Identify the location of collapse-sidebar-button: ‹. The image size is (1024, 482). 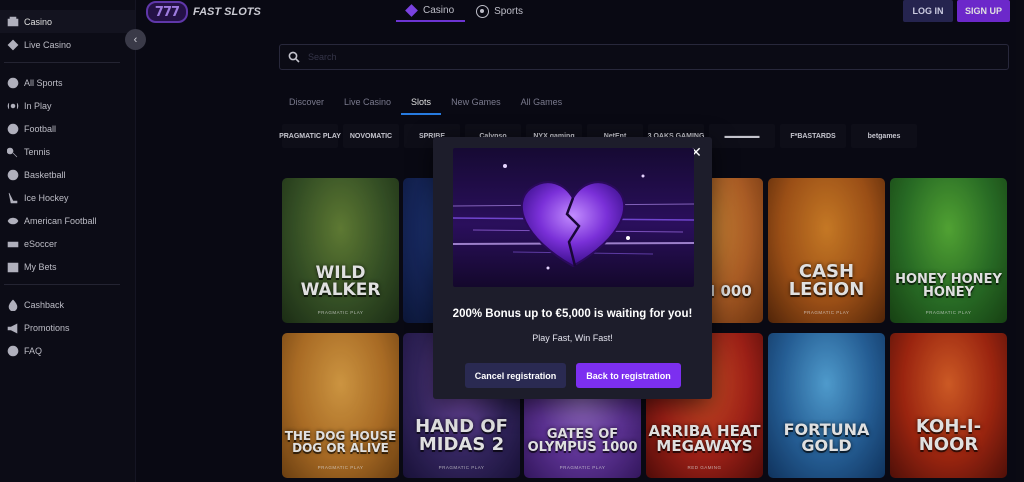
(135, 39).